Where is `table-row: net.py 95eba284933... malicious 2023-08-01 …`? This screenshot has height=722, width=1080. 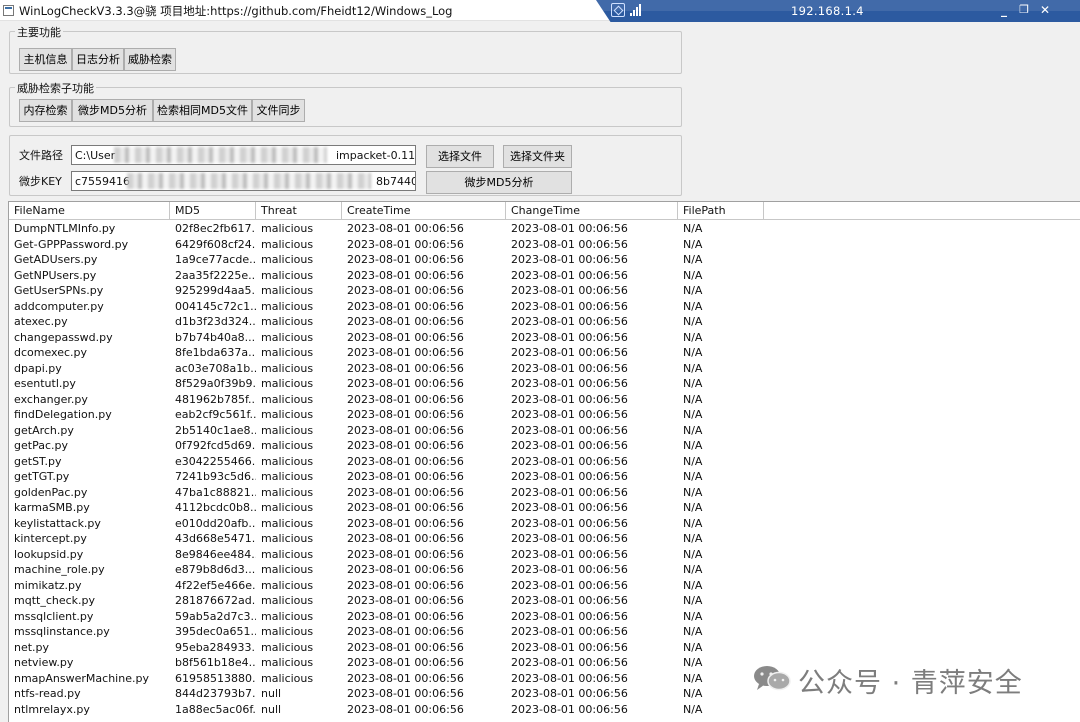 table-row: net.py 95eba284933... malicious 2023-08-01 … is located at coordinates (544, 648).